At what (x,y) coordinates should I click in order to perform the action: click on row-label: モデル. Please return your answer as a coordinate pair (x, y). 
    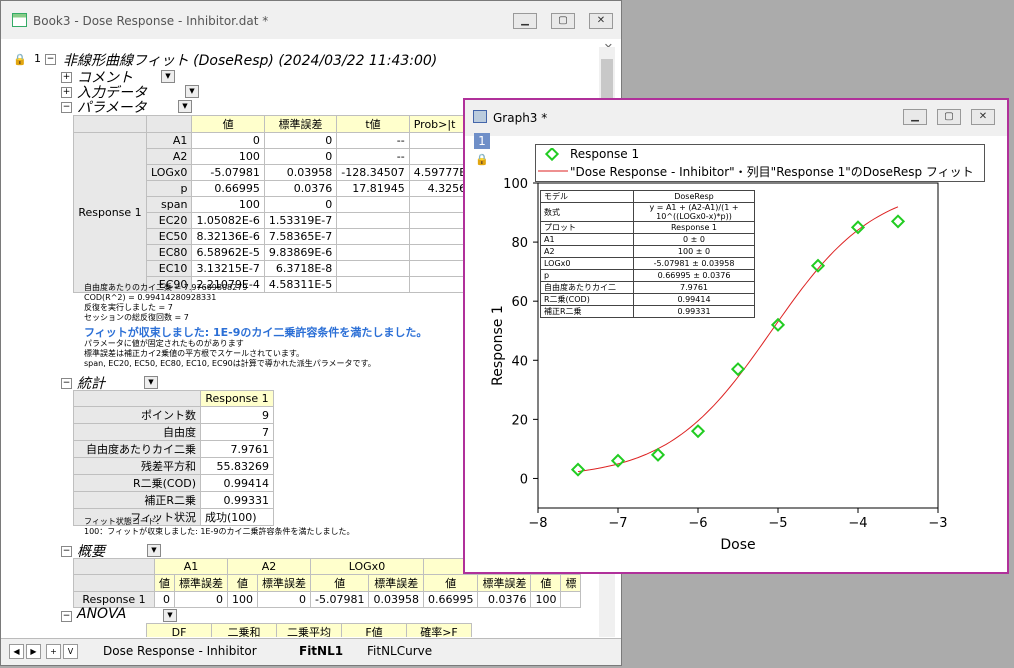
    Looking at the image, I should click on (587, 196).